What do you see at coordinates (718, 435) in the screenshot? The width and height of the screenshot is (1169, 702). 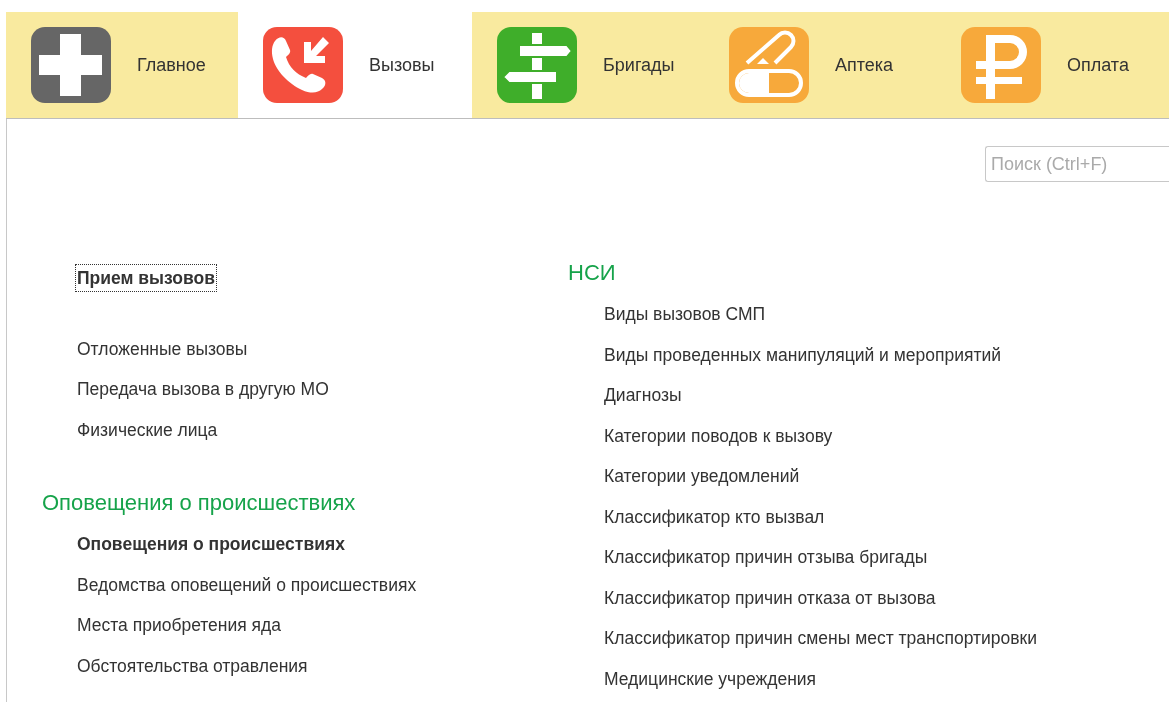 I see `nav-link: Категории поводов к вызову` at bounding box center [718, 435].